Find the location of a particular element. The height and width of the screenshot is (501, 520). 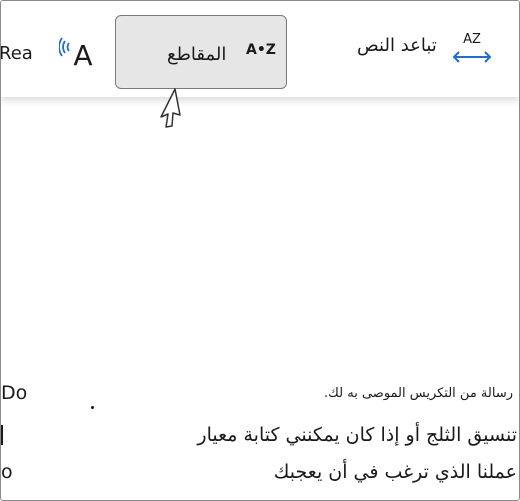

stray-dot is located at coordinates (92, 407).